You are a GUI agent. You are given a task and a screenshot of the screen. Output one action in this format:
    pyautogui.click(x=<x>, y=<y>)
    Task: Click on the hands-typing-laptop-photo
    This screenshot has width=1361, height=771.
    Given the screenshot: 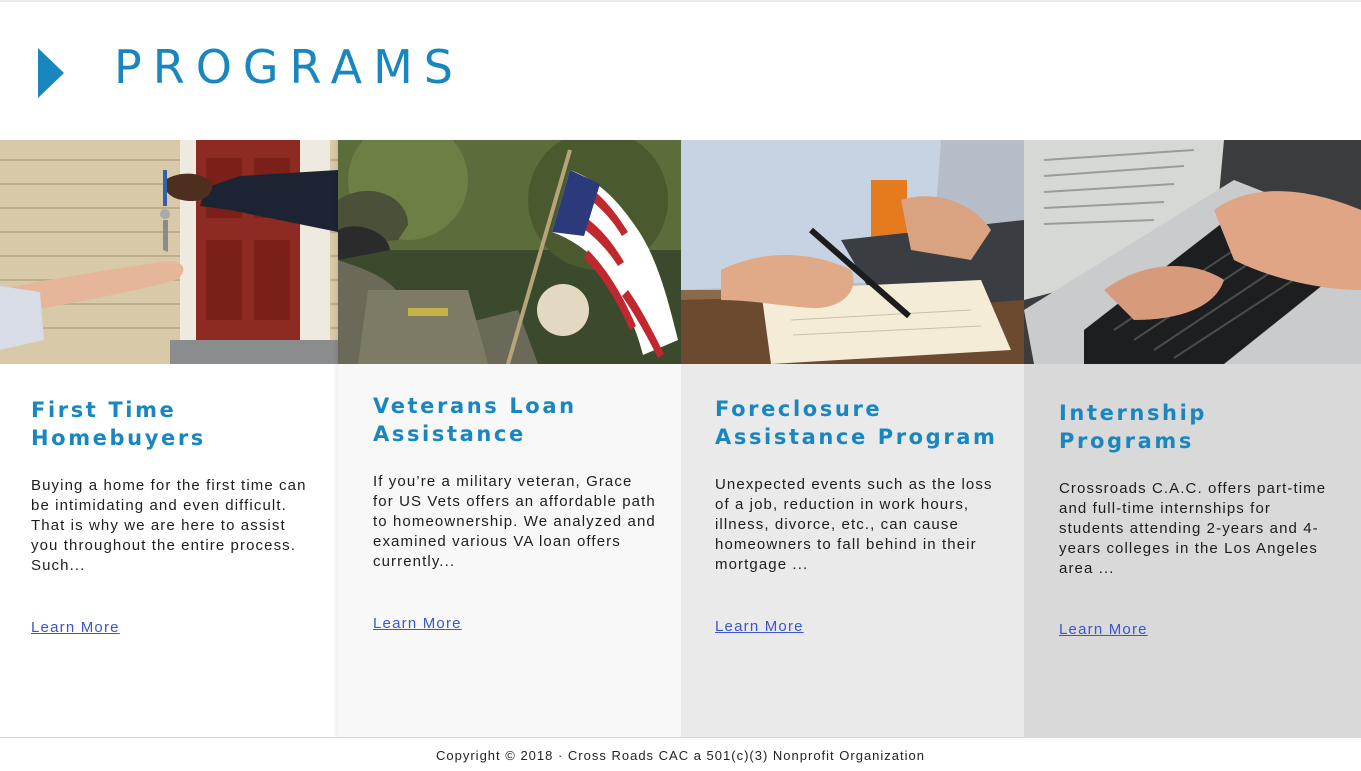 What is the action you would take?
    pyautogui.click(x=1192, y=252)
    